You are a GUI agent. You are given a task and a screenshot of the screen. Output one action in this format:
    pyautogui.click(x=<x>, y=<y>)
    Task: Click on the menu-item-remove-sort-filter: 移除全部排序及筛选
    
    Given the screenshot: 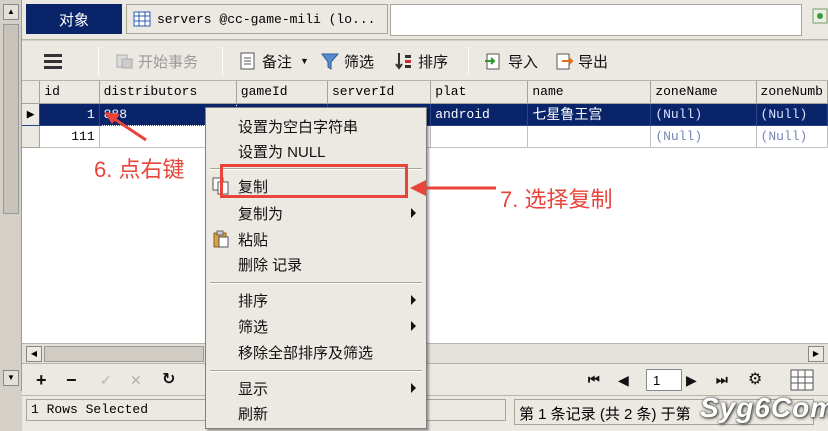 What is the action you would take?
    pyautogui.click(x=316, y=352)
    